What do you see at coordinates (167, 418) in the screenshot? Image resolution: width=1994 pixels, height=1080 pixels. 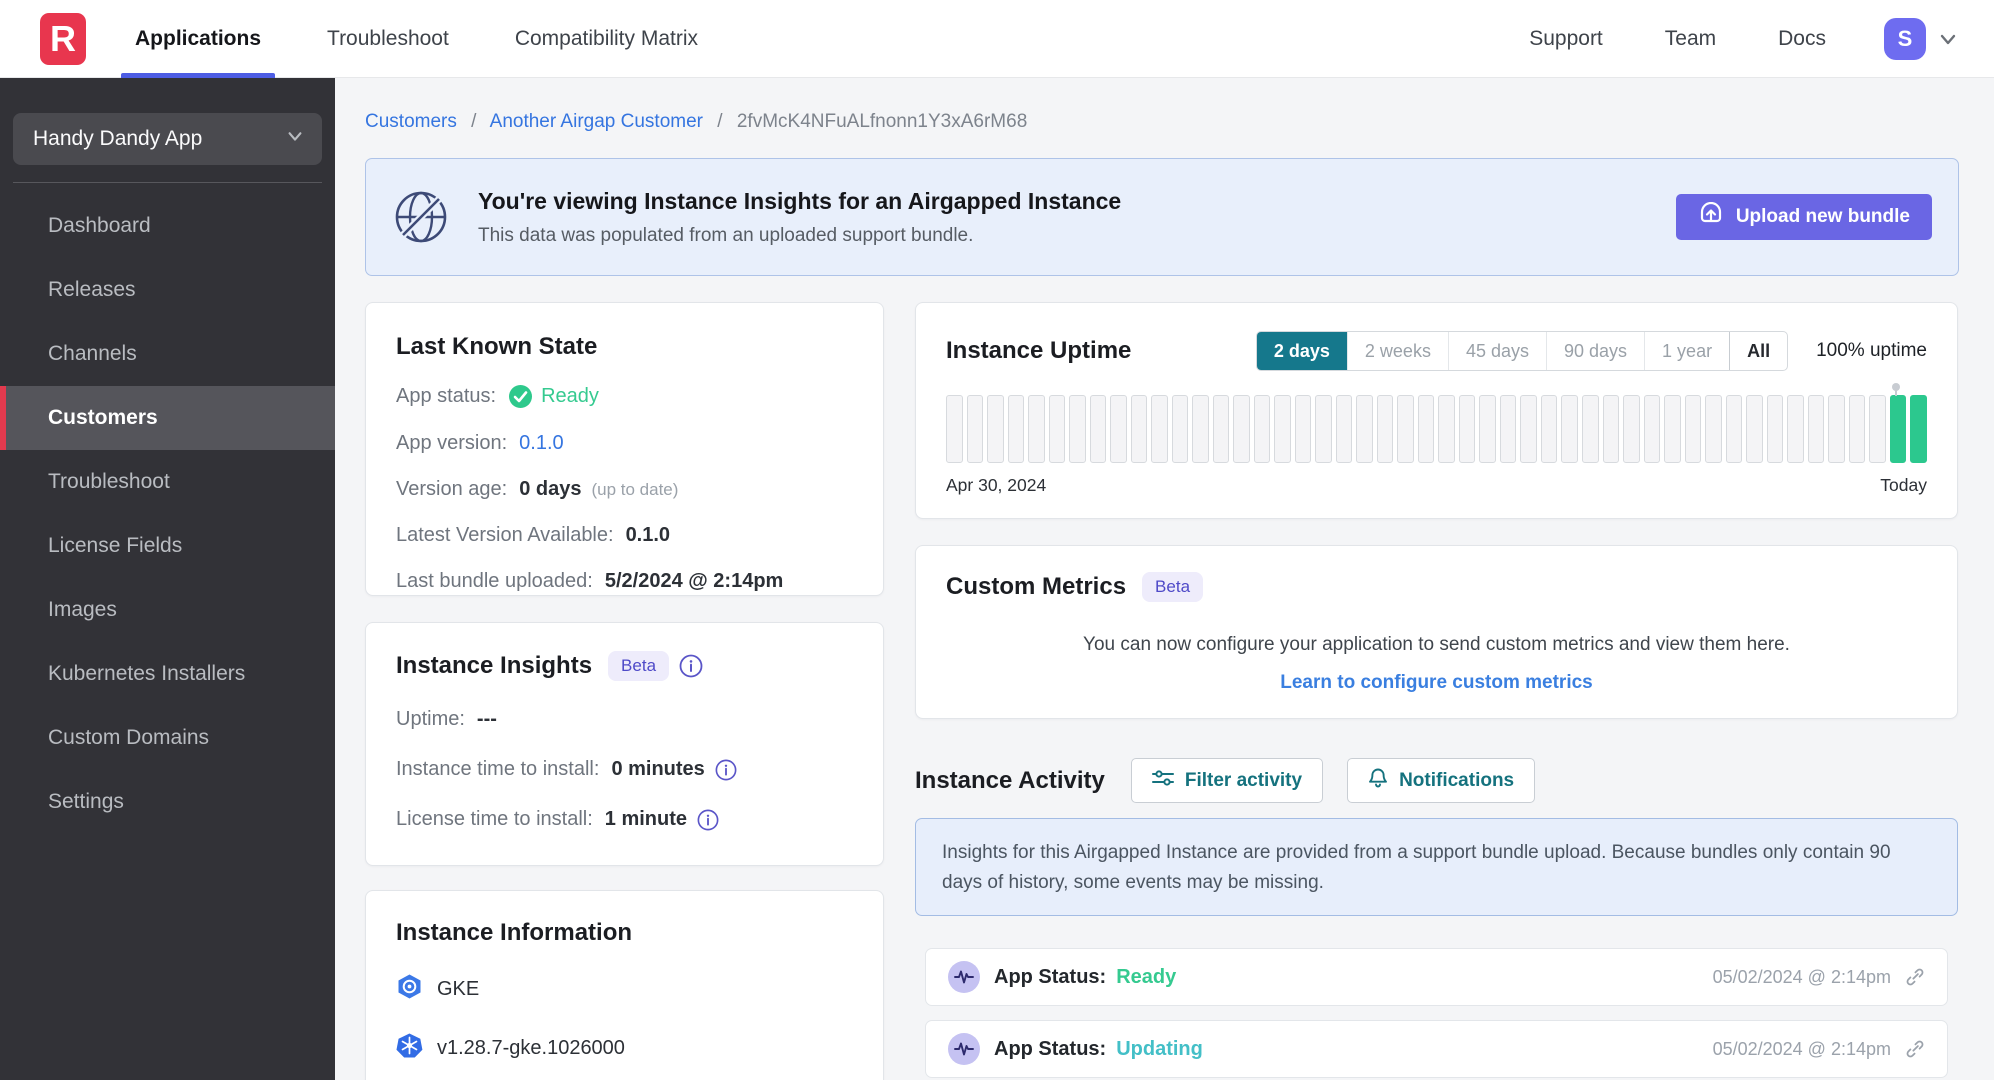 I see `sidebar-item-customers: Customers` at bounding box center [167, 418].